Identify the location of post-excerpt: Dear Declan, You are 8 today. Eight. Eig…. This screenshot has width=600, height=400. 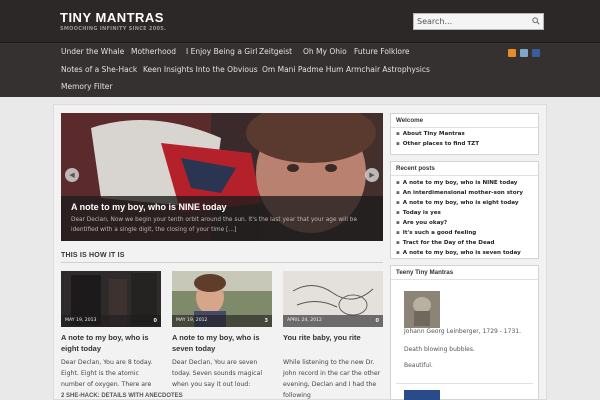
(107, 373).